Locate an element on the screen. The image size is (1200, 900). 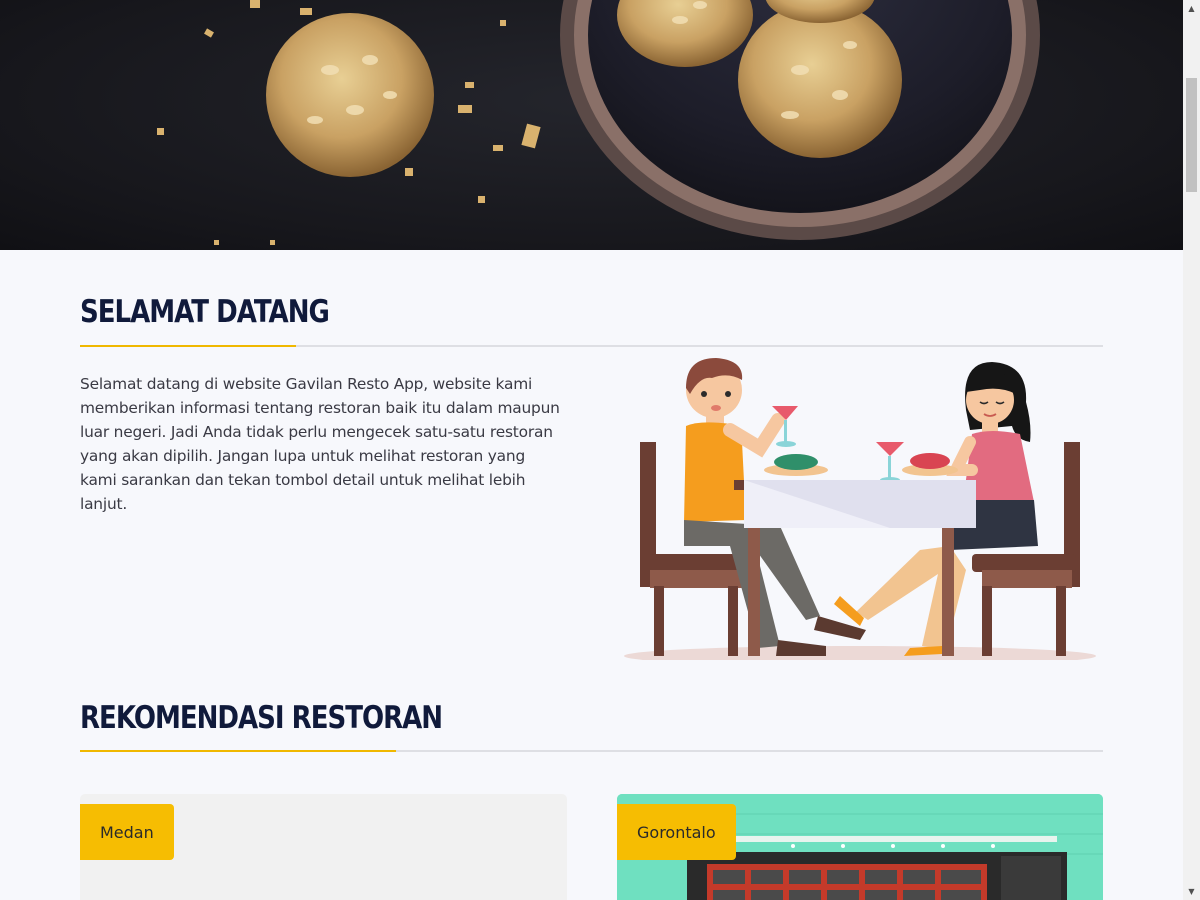
welcome-title: SELAMAT DATANG is located at coordinates (205, 312).